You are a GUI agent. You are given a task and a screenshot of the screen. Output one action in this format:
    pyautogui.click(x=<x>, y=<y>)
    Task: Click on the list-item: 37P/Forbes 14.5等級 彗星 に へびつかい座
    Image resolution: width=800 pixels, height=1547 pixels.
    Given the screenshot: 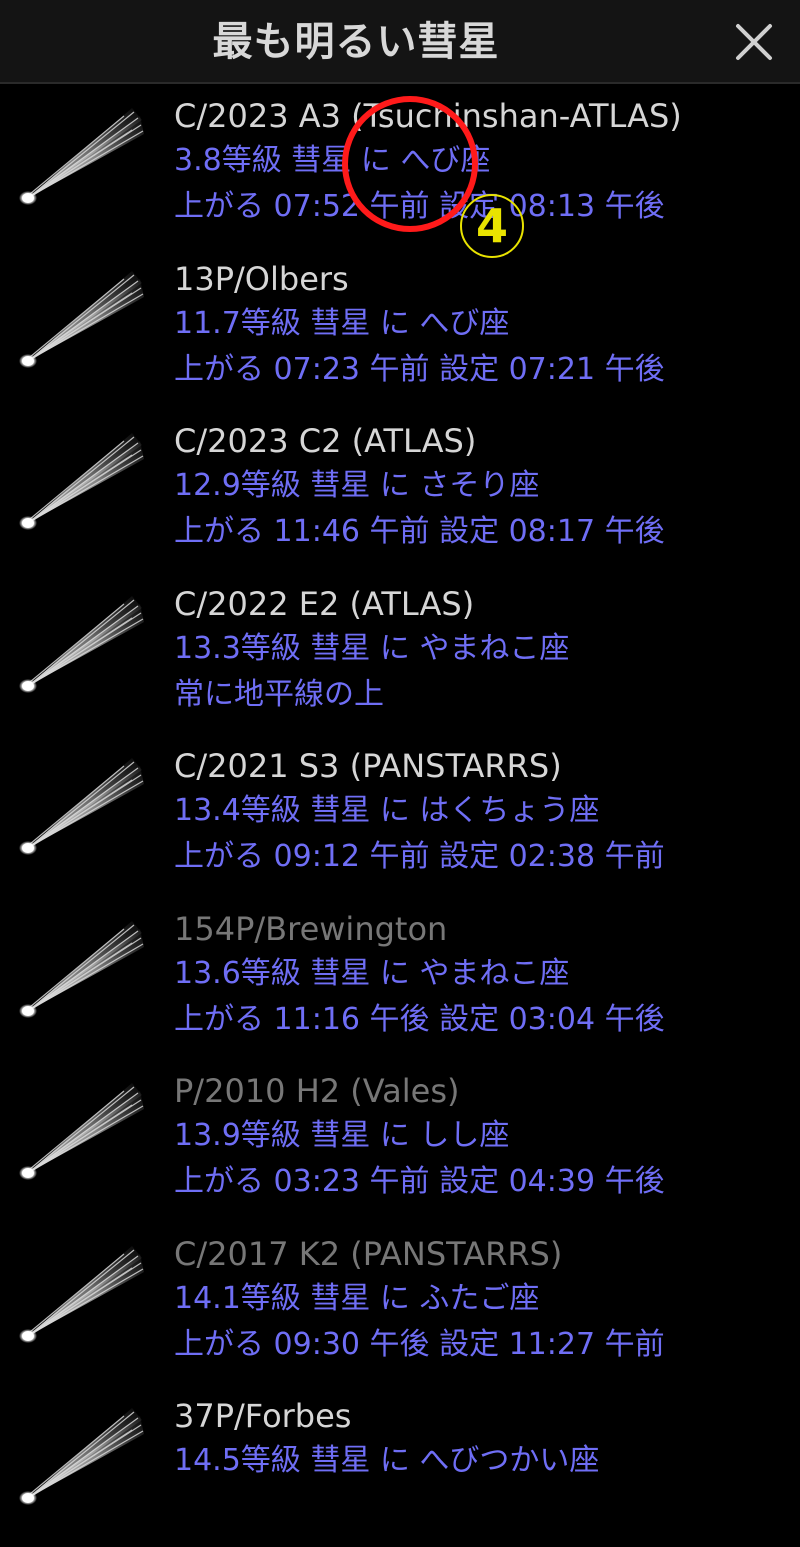 What is the action you would take?
    pyautogui.click(x=400, y=1465)
    